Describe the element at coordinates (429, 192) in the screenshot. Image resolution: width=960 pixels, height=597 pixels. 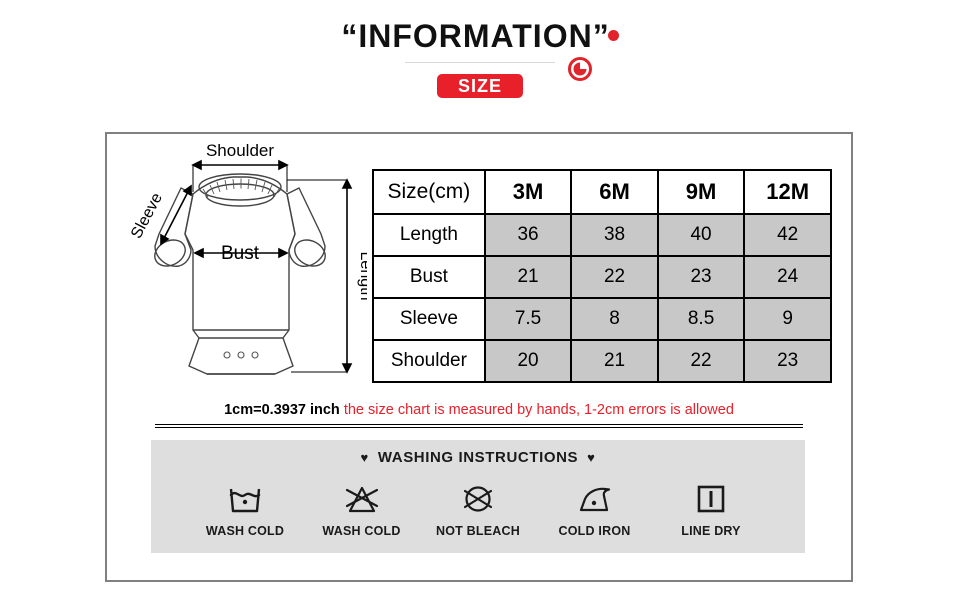
I see `table-header-size: Size(cm)` at that location.